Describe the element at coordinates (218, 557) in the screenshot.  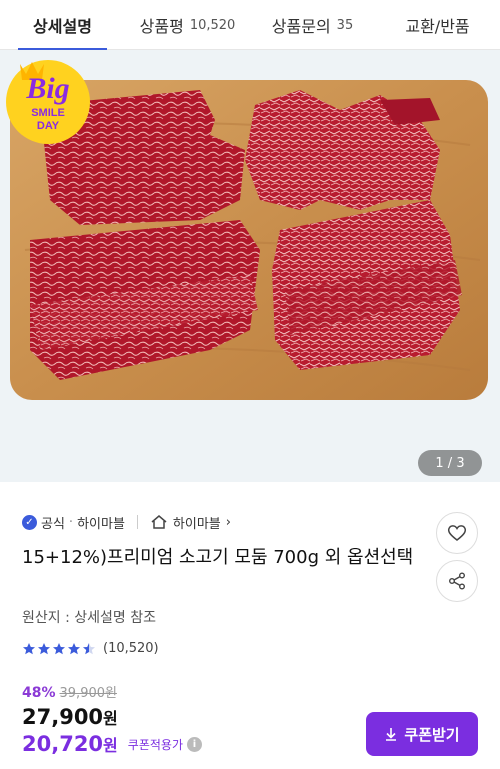
I see `product-title: 15+12%)프리미엄 소고기 모둠 700g 외 옵션선택` at that location.